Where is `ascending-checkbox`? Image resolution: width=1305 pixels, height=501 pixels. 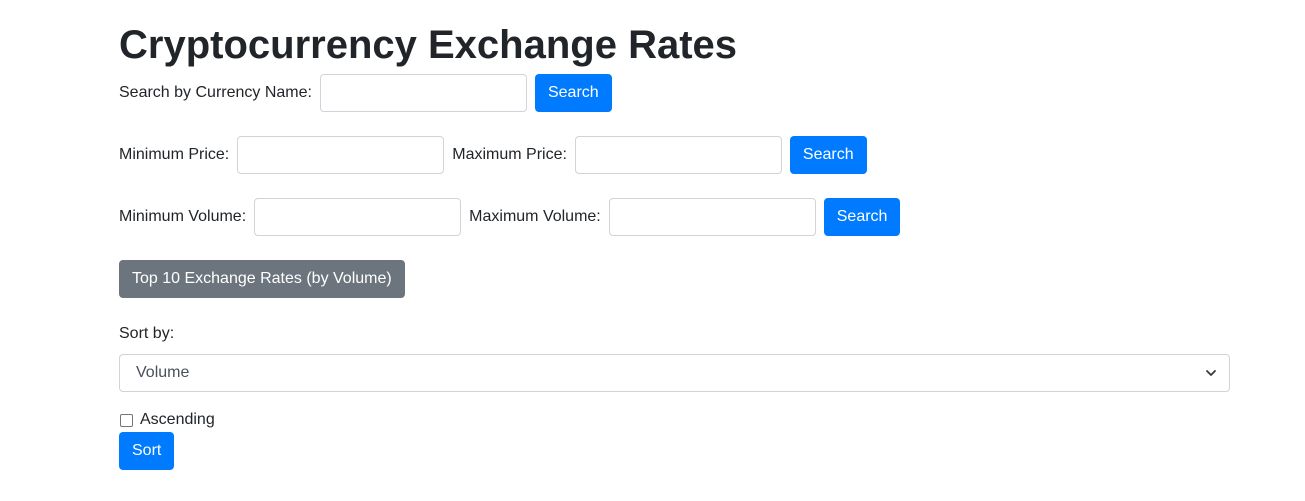 ascending-checkbox is located at coordinates (126, 420).